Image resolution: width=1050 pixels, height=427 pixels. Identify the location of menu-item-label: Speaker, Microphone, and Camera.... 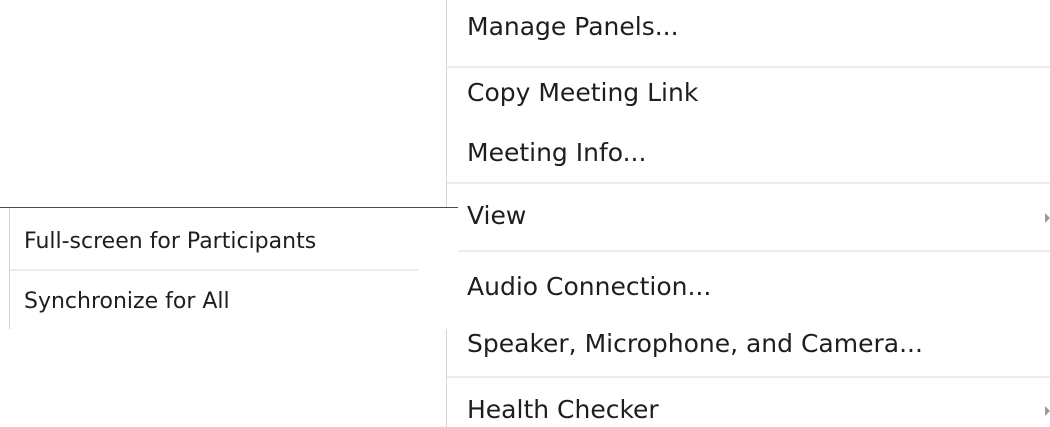
(695, 343).